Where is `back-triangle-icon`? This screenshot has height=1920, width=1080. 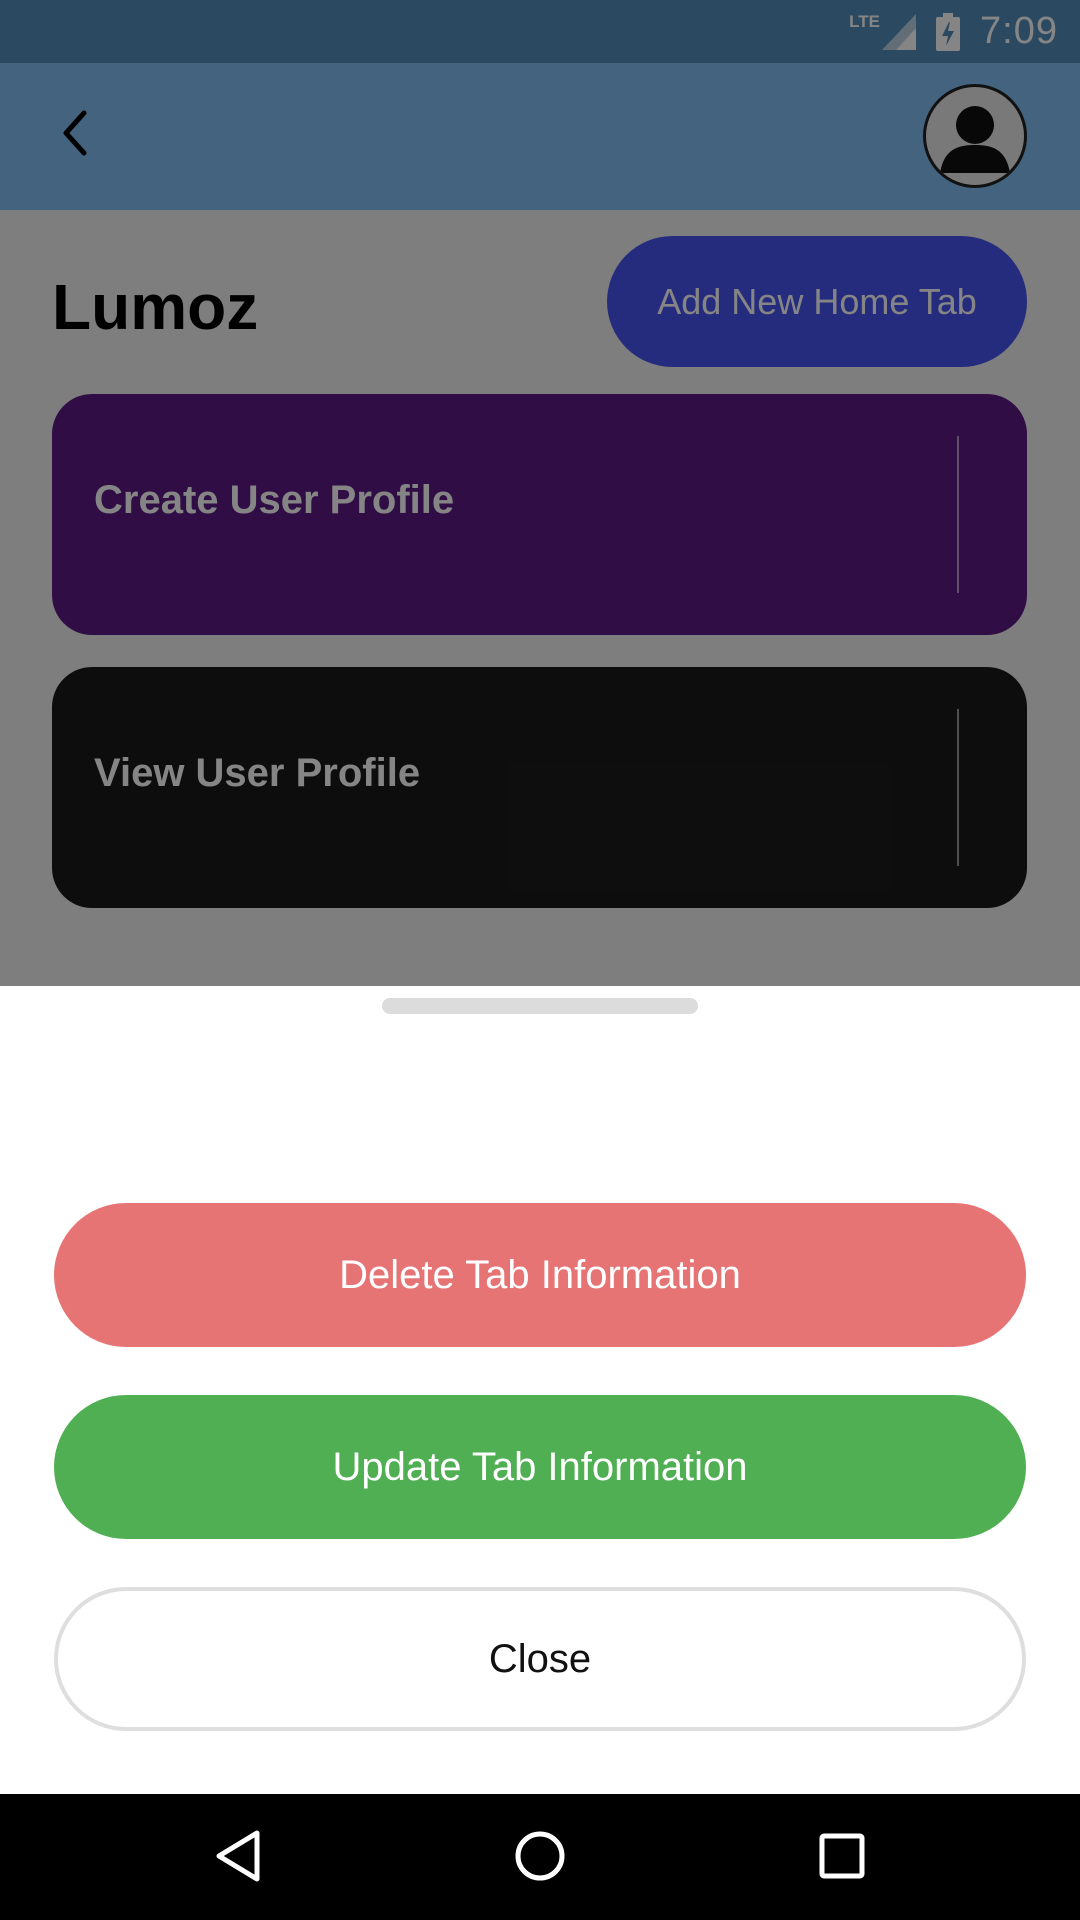
back-triangle-icon is located at coordinates (238, 1858).